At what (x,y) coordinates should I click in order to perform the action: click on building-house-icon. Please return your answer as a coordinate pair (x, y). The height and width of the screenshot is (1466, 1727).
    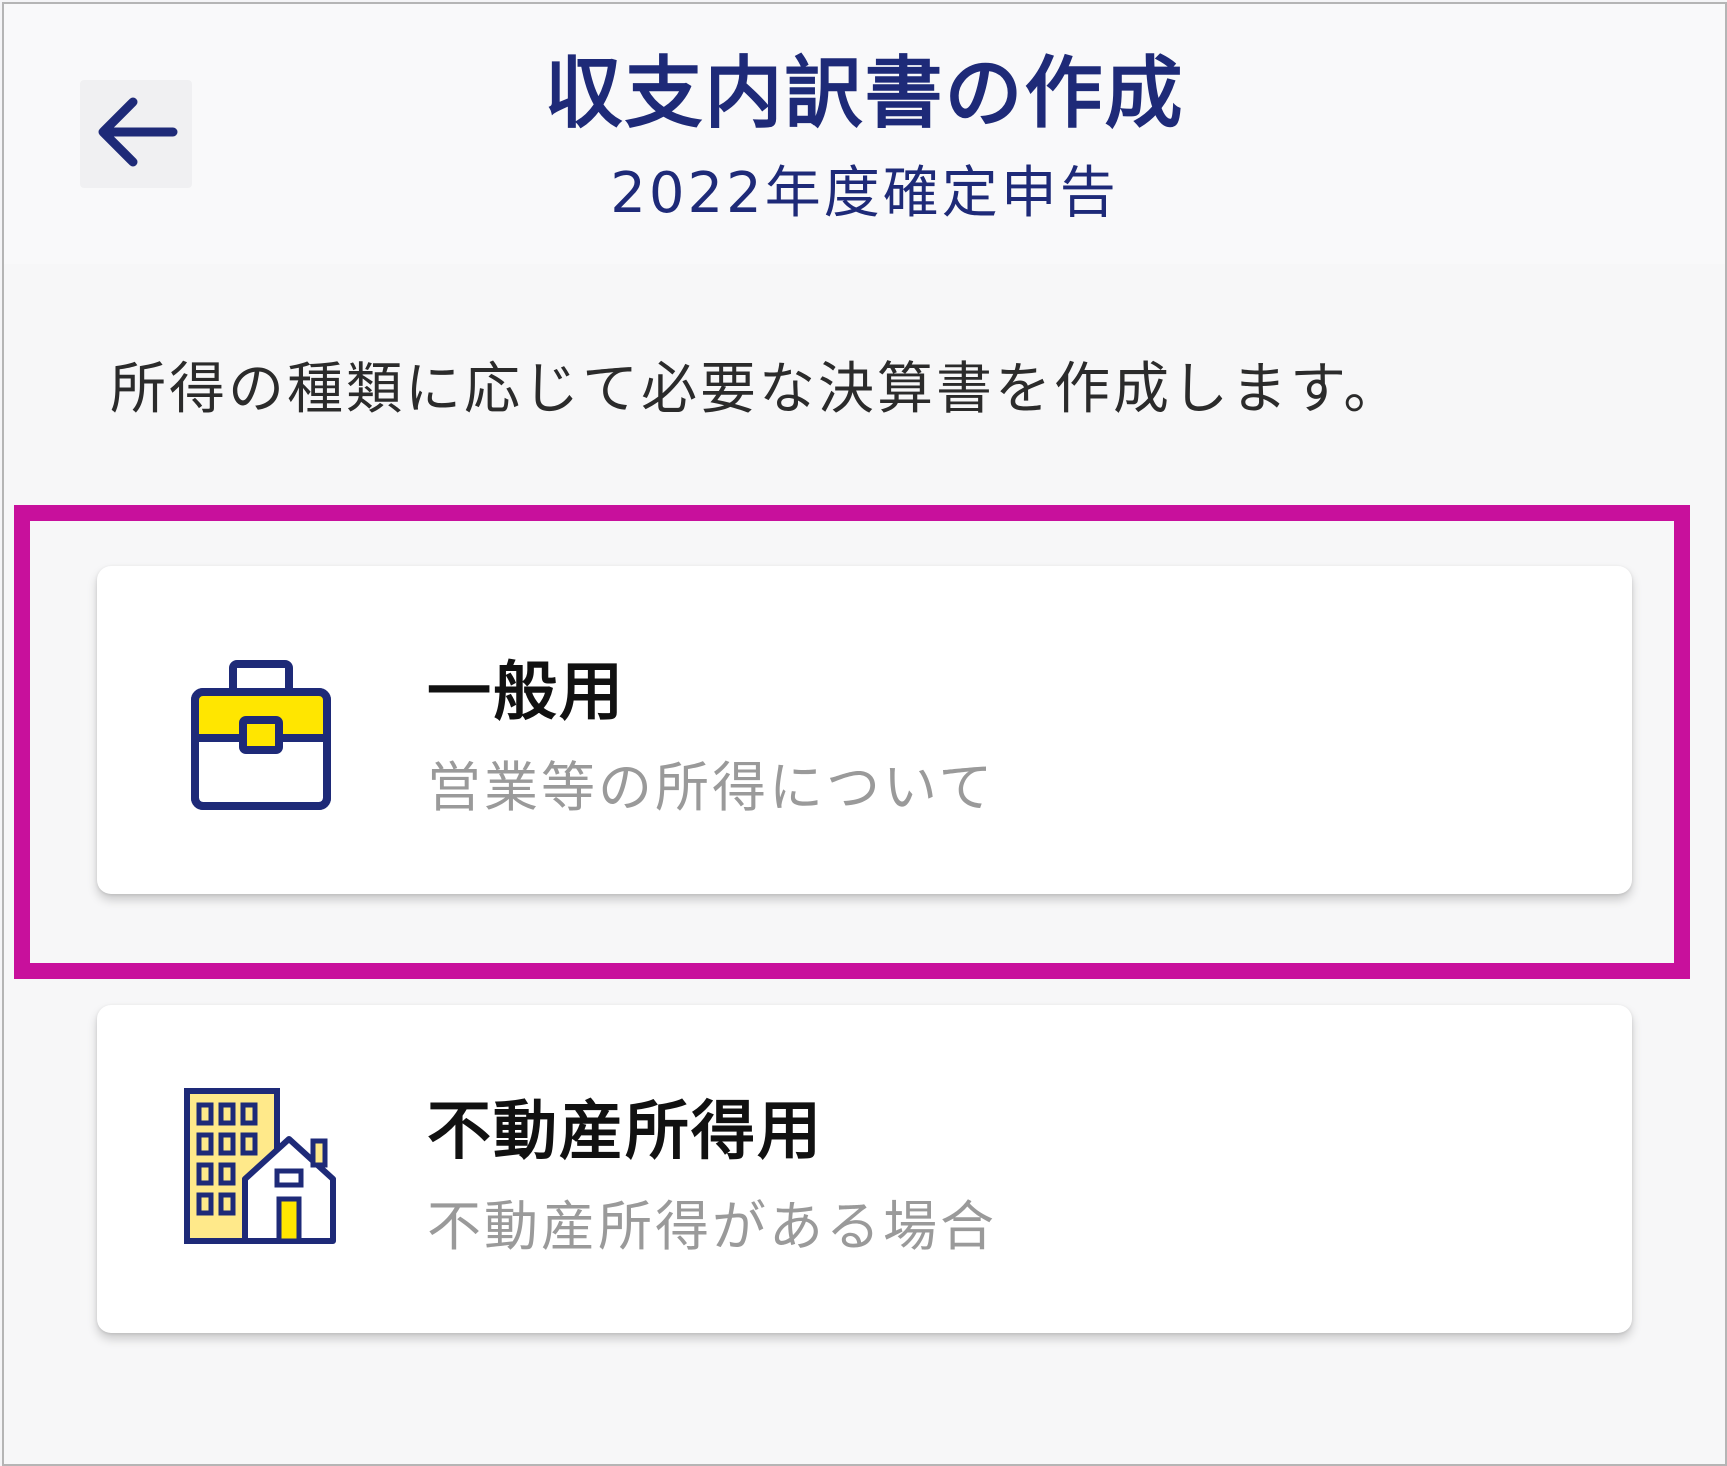
    Looking at the image, I should click on (261, 1167).